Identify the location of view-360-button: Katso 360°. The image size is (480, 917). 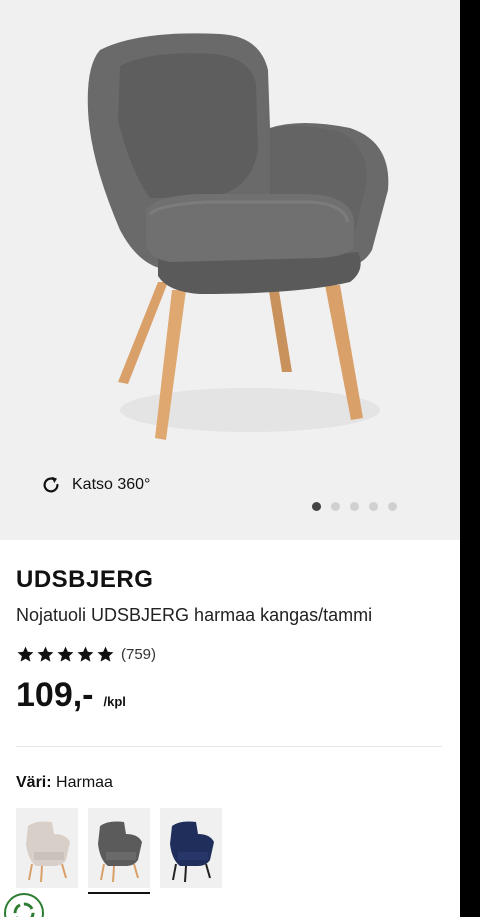
(95, 485).